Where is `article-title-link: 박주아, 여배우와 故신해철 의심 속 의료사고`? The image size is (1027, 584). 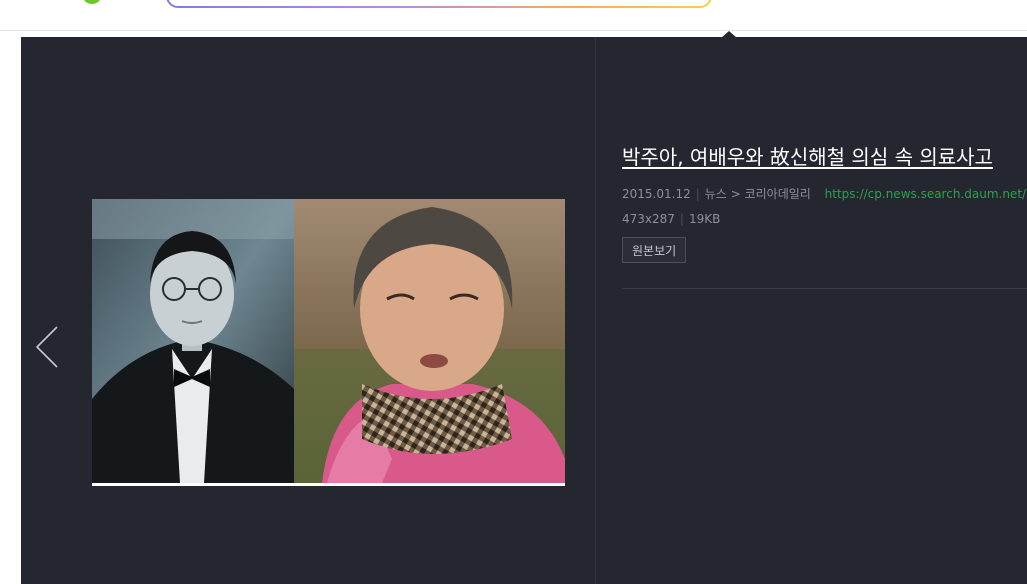
article-title-link: 박주아, 여배우와 故신해철 의심 속 의료사고 is located at coordinates (807, 155).